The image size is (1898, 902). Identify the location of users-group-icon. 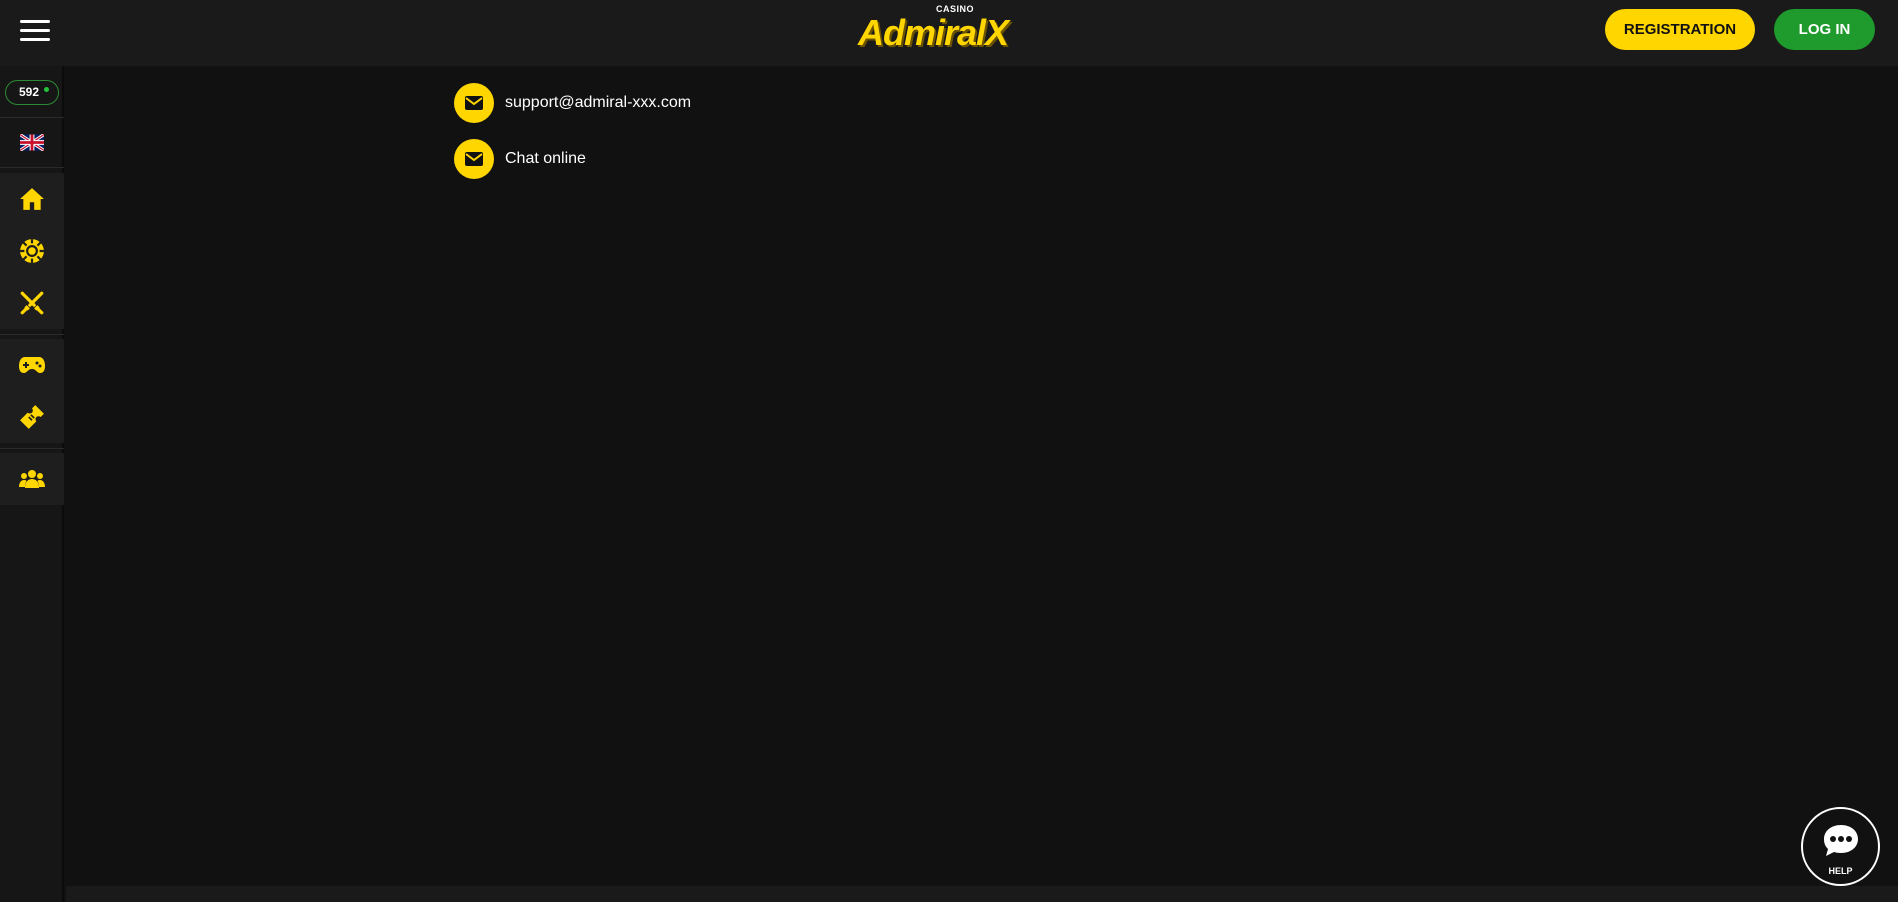
(32, 479).